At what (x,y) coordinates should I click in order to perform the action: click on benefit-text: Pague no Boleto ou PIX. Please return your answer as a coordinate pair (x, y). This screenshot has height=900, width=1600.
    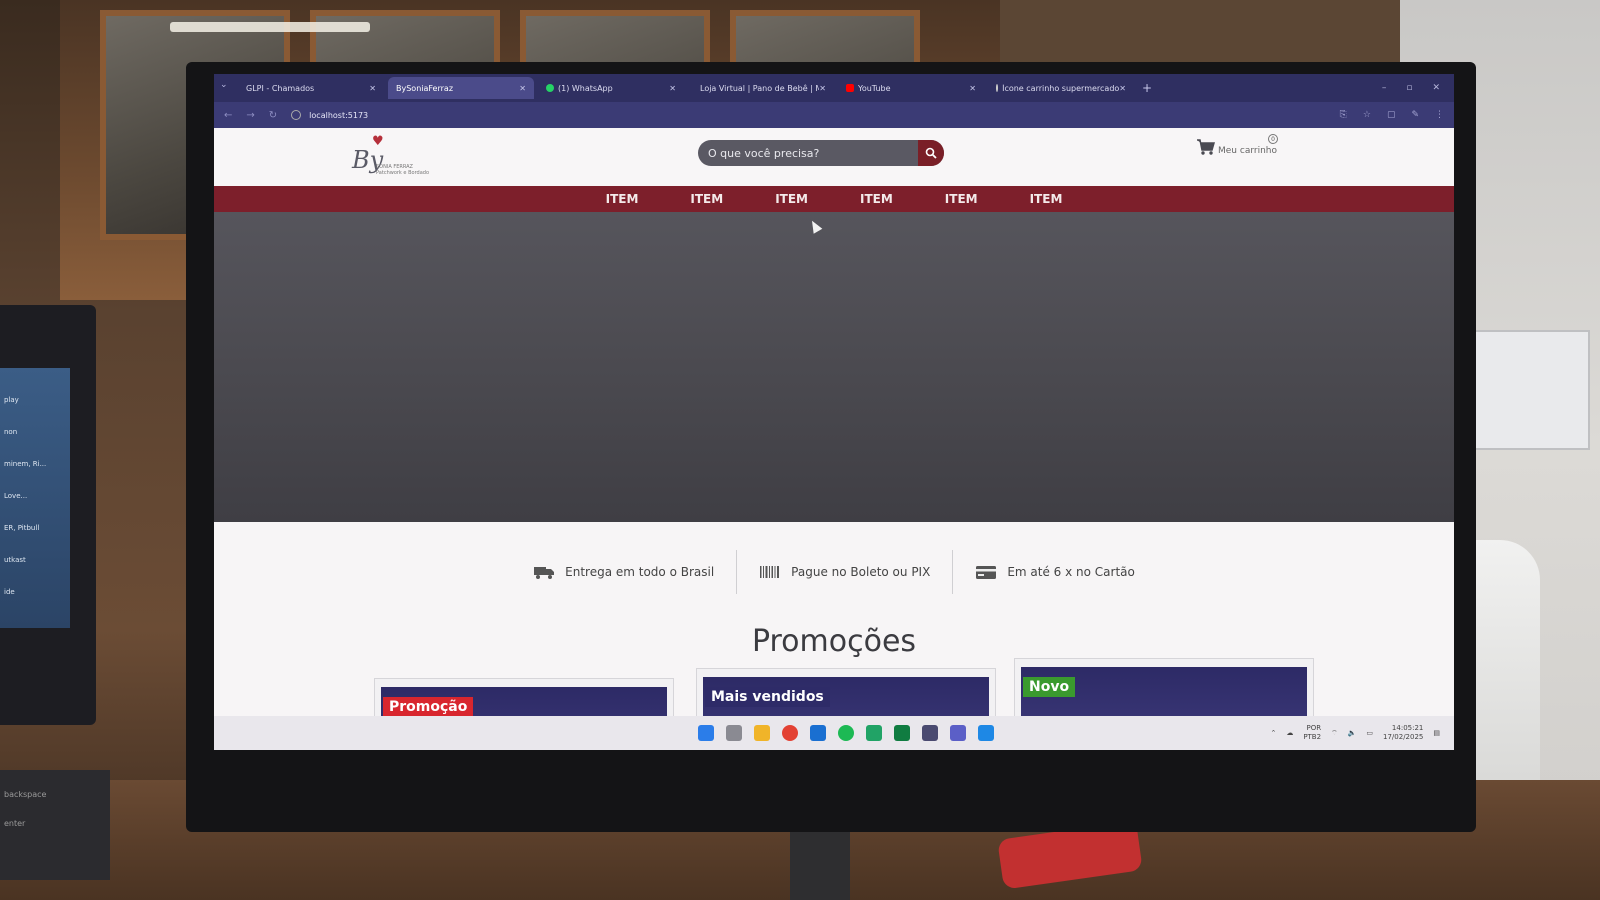
    Looking at the image, I should click on (861, 572).